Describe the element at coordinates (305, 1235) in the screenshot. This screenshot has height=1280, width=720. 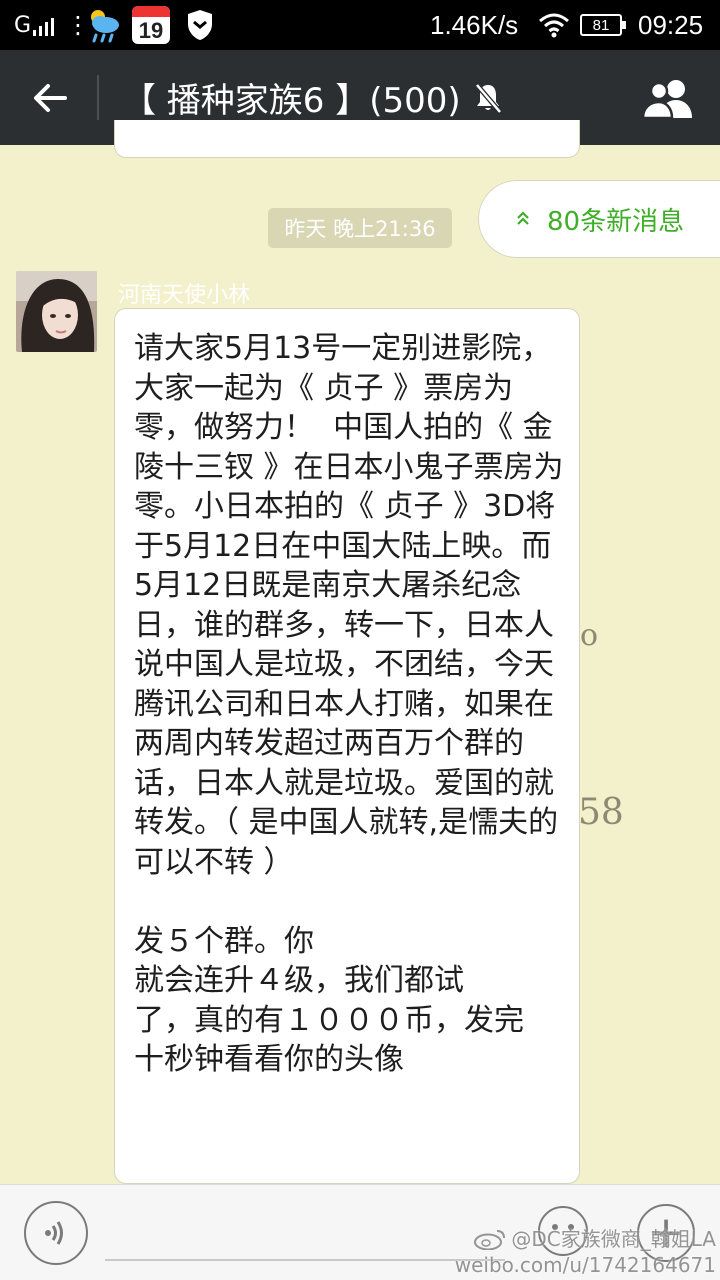
I see `message-input` at that location.